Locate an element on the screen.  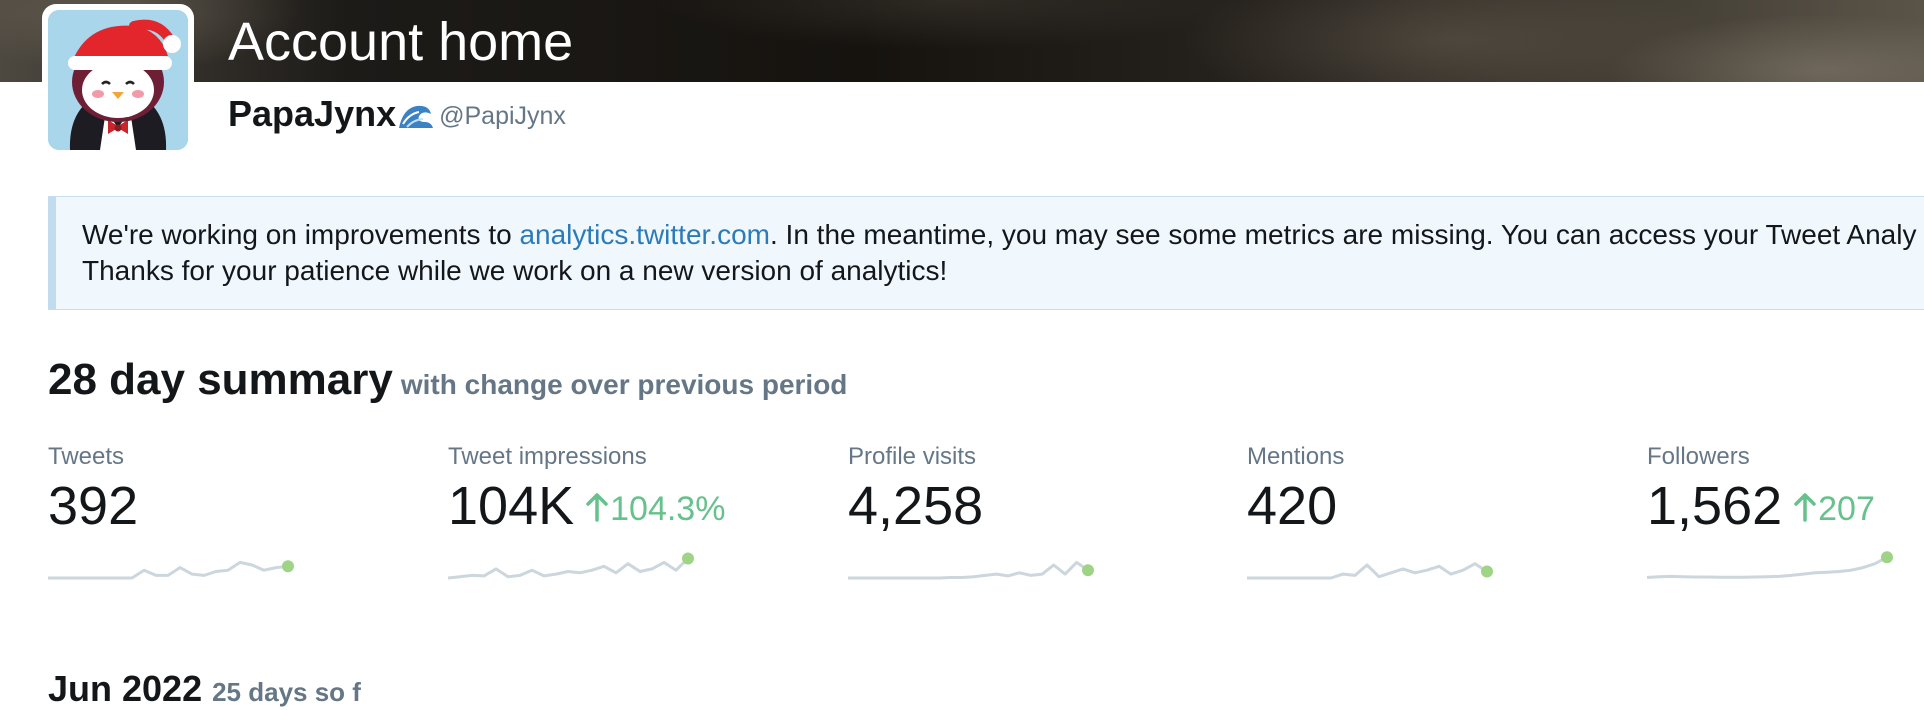
summary-subtitle: with change over previous period is located at coordinates (624, 384).